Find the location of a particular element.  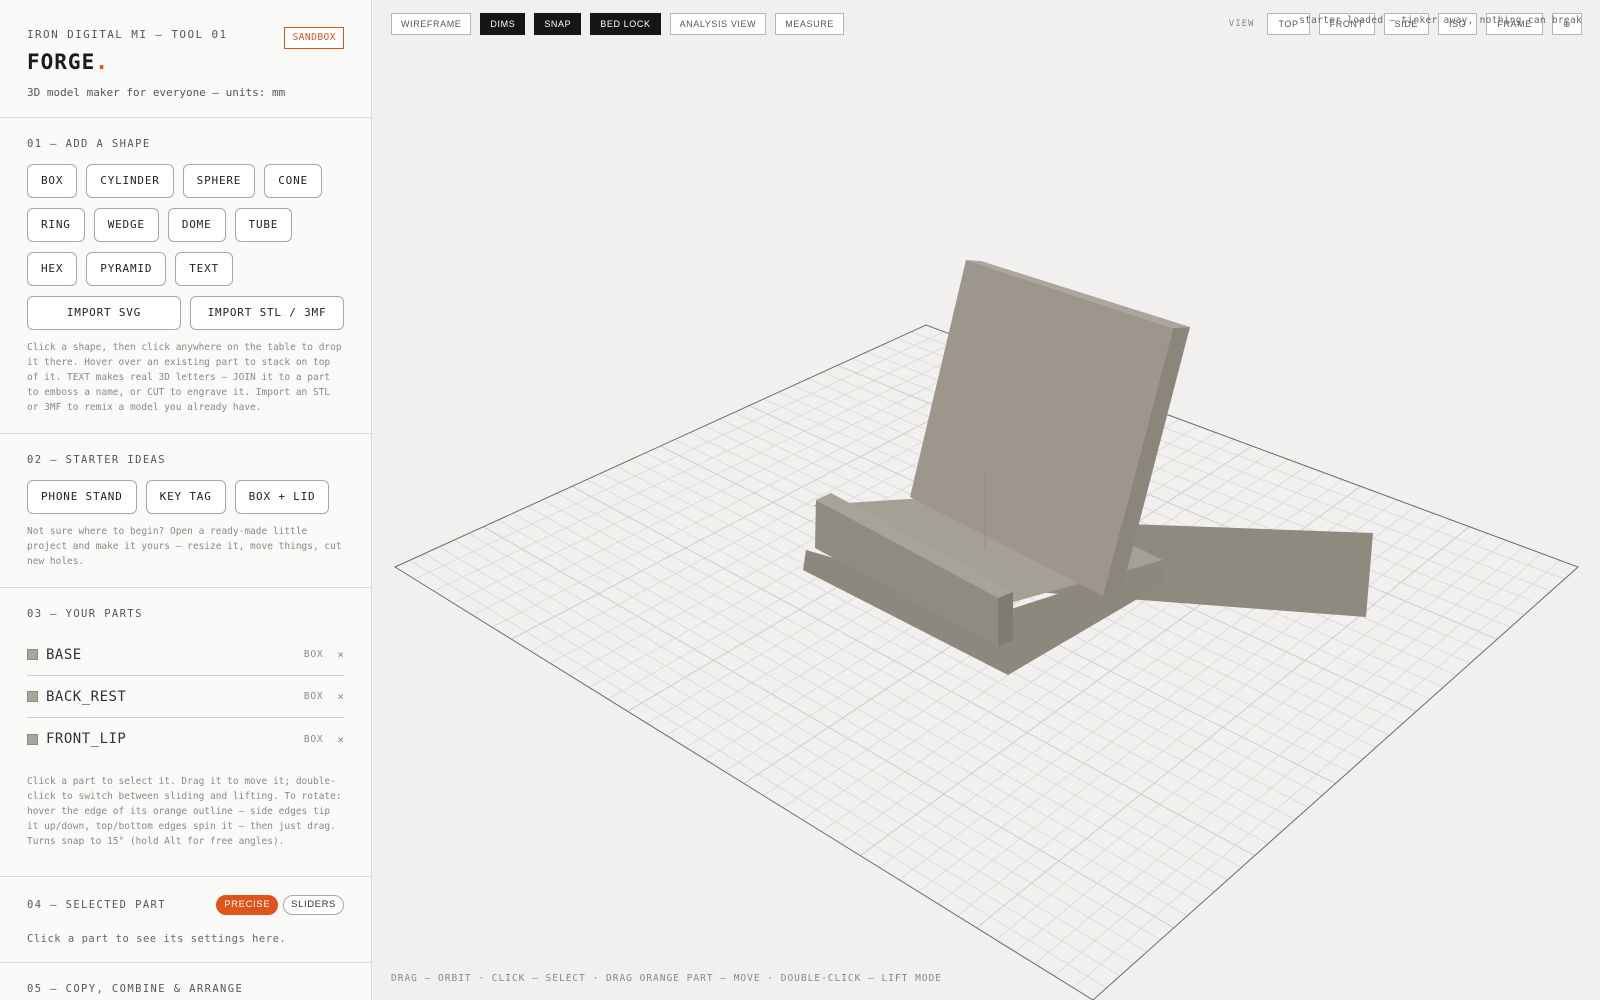

view-label: VIEW is located at coordinates (1241, 24).